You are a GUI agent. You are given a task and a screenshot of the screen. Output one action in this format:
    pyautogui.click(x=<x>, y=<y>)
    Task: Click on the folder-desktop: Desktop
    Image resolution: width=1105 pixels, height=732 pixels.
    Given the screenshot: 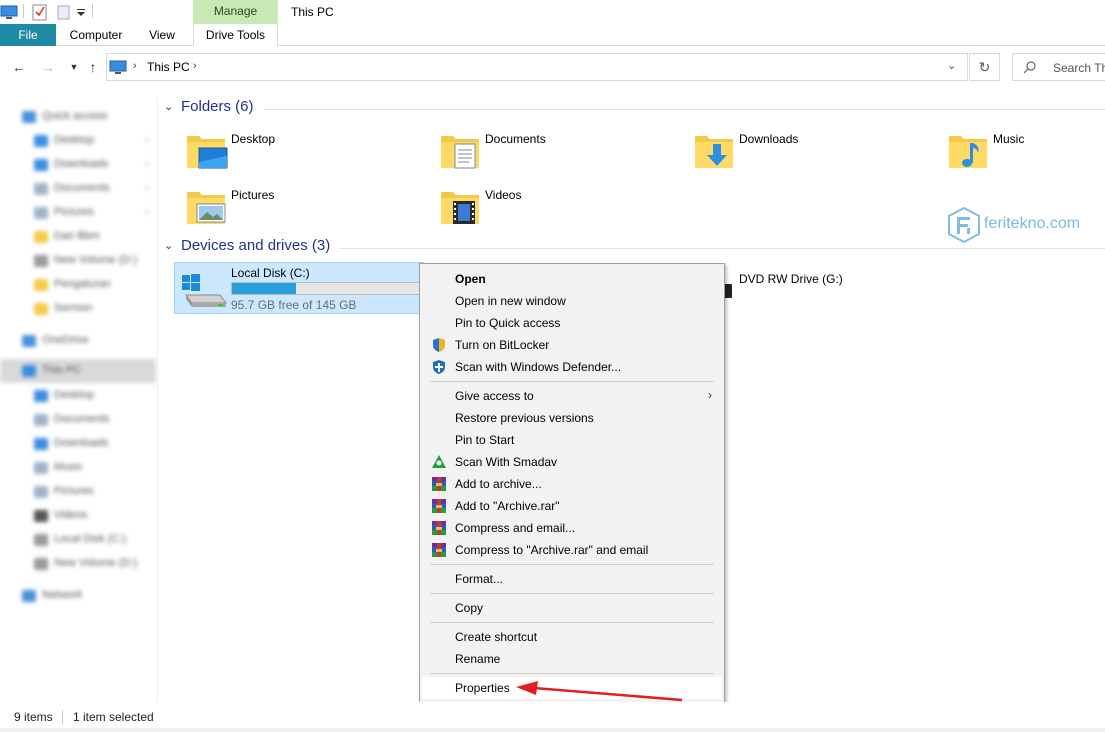 What is the action you would take?
    pyautogui.click(x=283, y=150)
    